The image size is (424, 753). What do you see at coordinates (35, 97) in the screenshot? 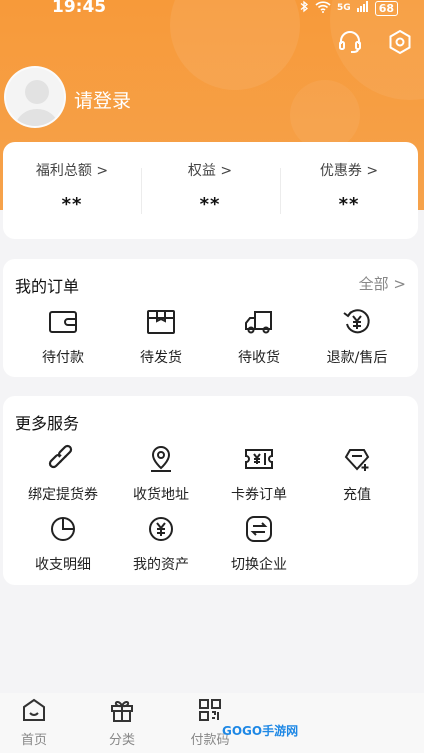
I see `avatar` at bounding box center [35, 97].